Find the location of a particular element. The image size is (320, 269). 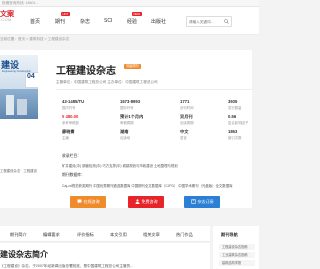

nav-magazines: 杂志 is located at coordinates (85, 21).